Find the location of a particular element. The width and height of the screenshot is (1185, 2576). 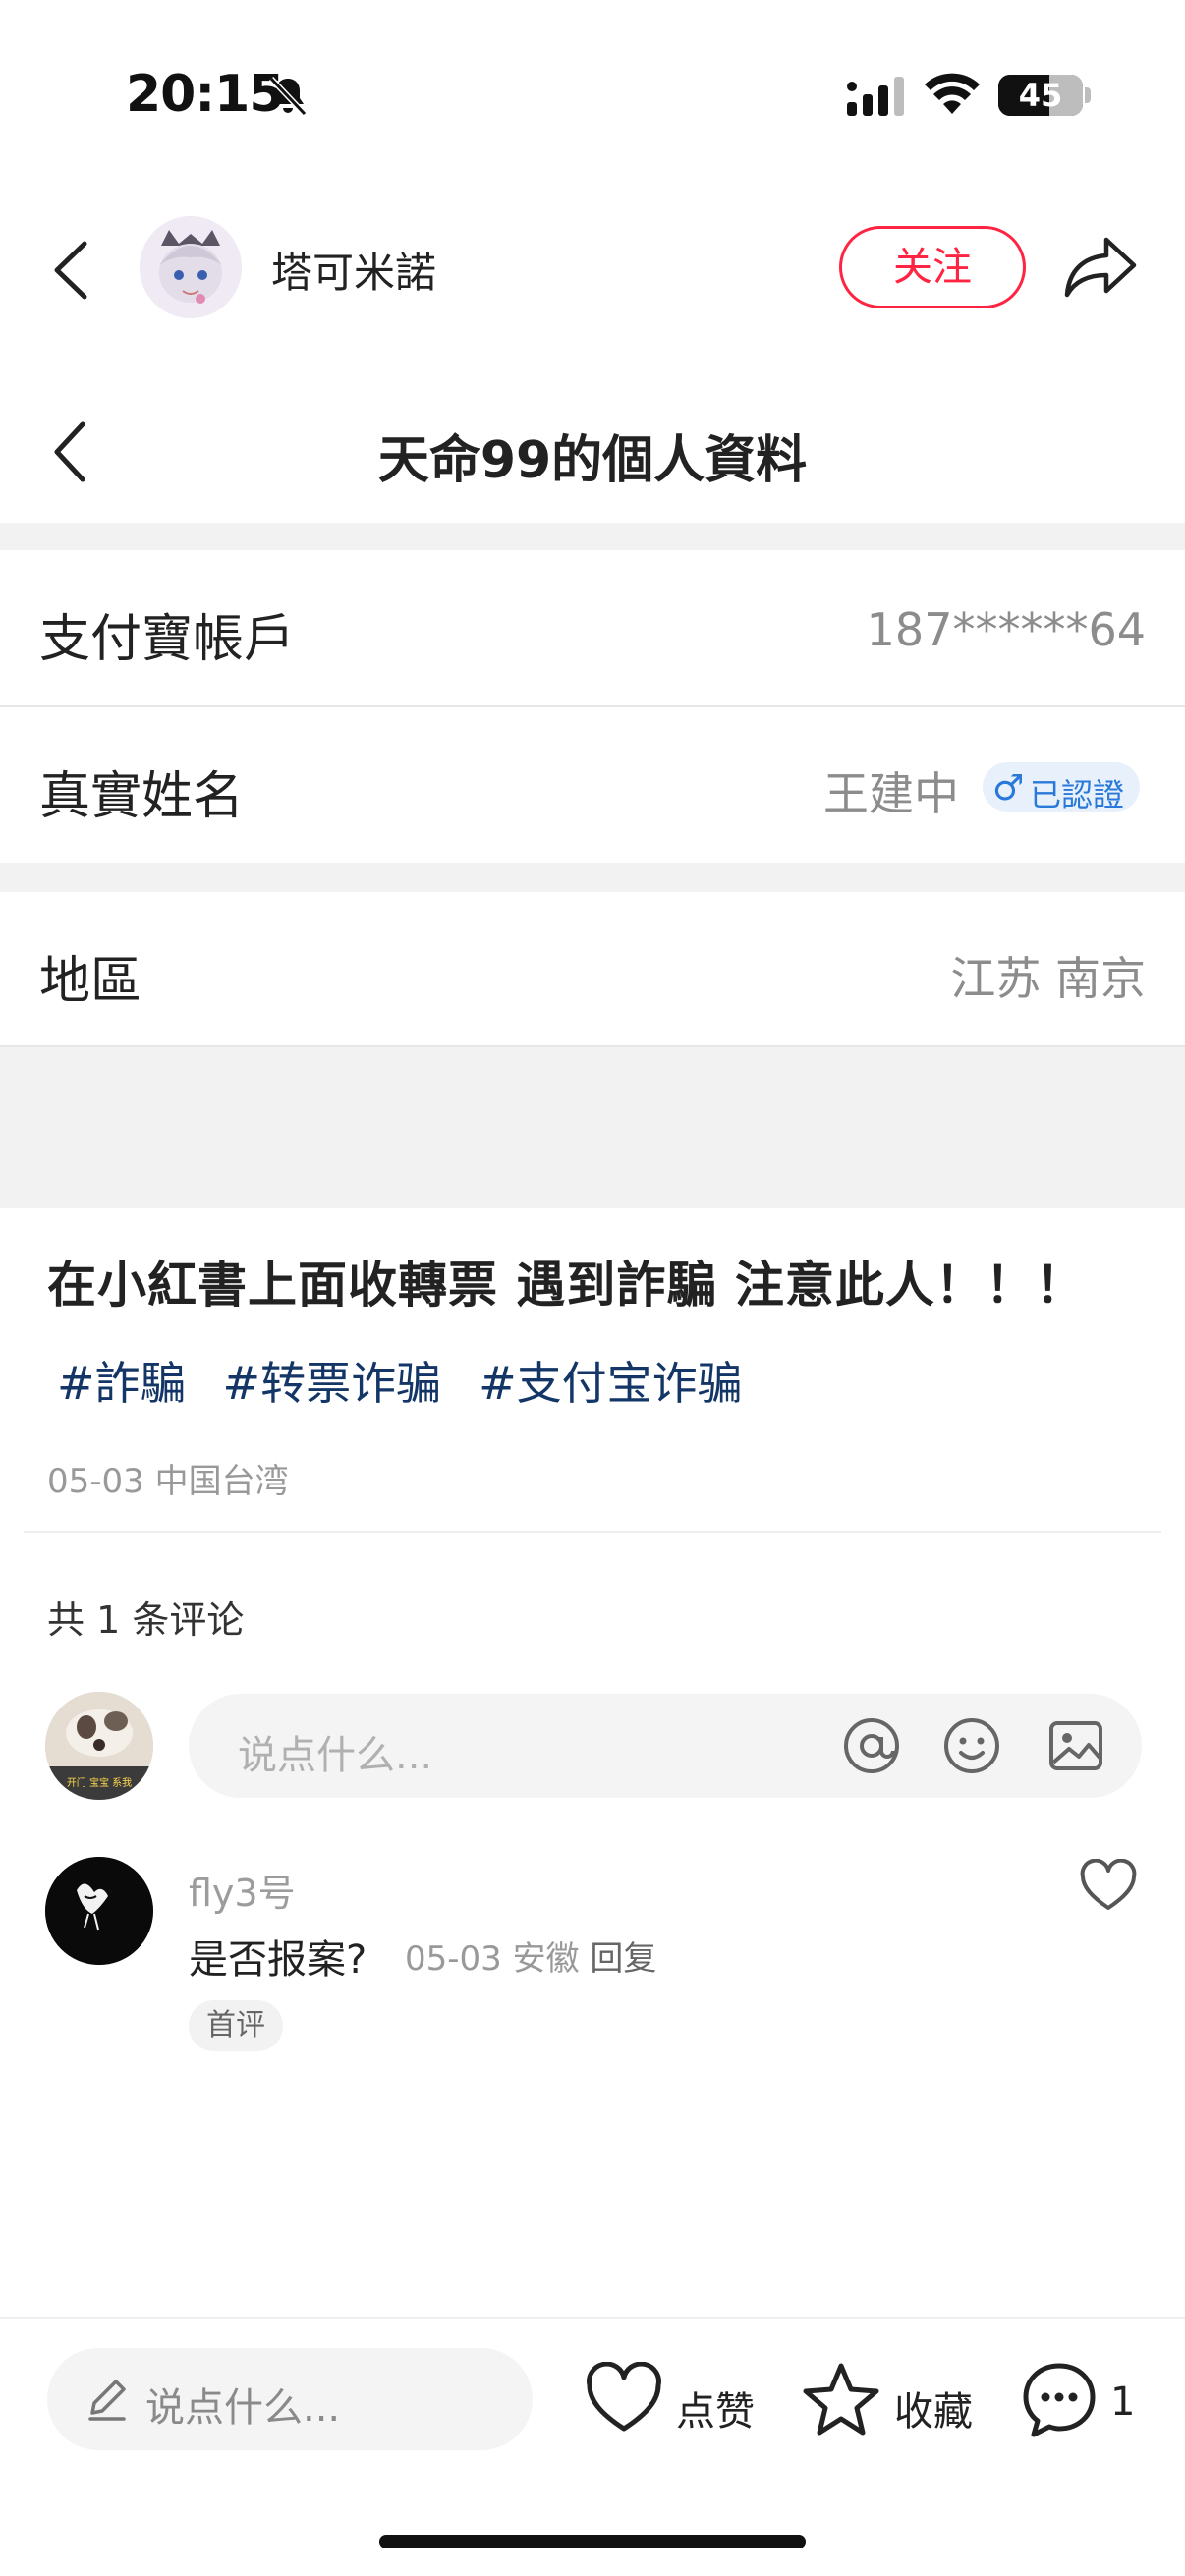

author-avatar is located at coordinates (191, 267).